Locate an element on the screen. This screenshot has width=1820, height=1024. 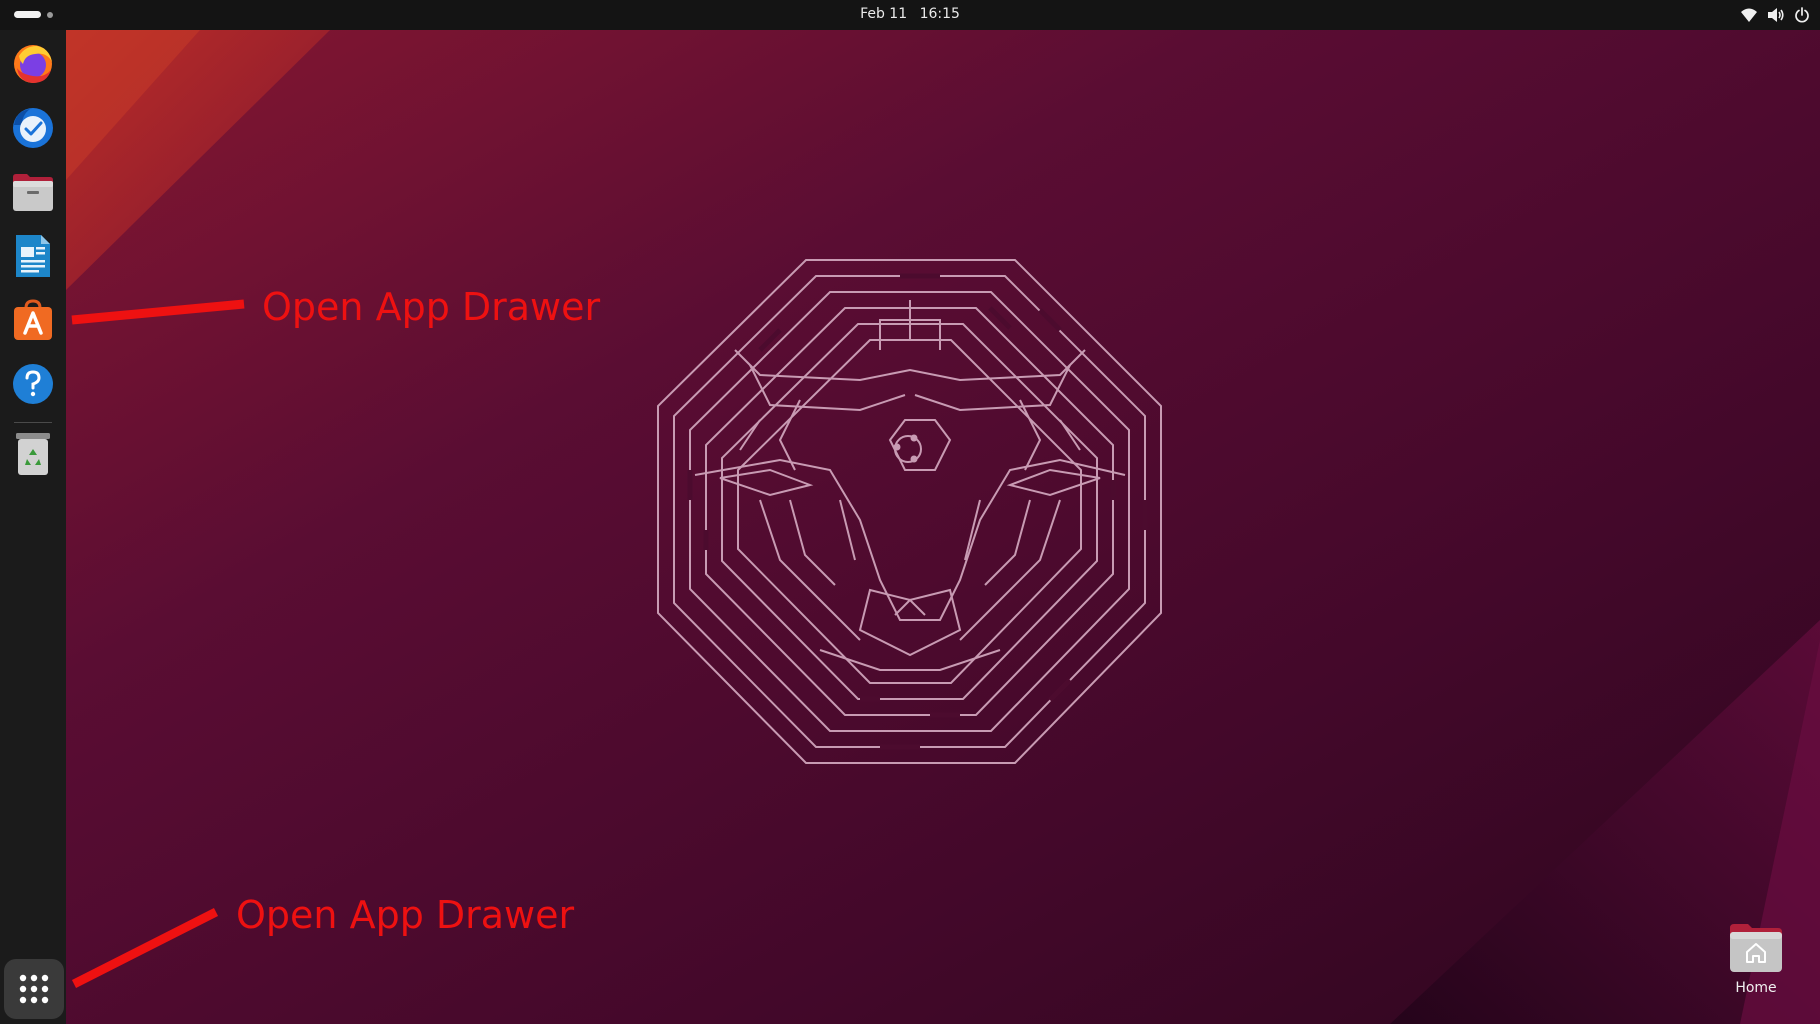
workspace-inactive-indicator is located at coordinates (50, 14).